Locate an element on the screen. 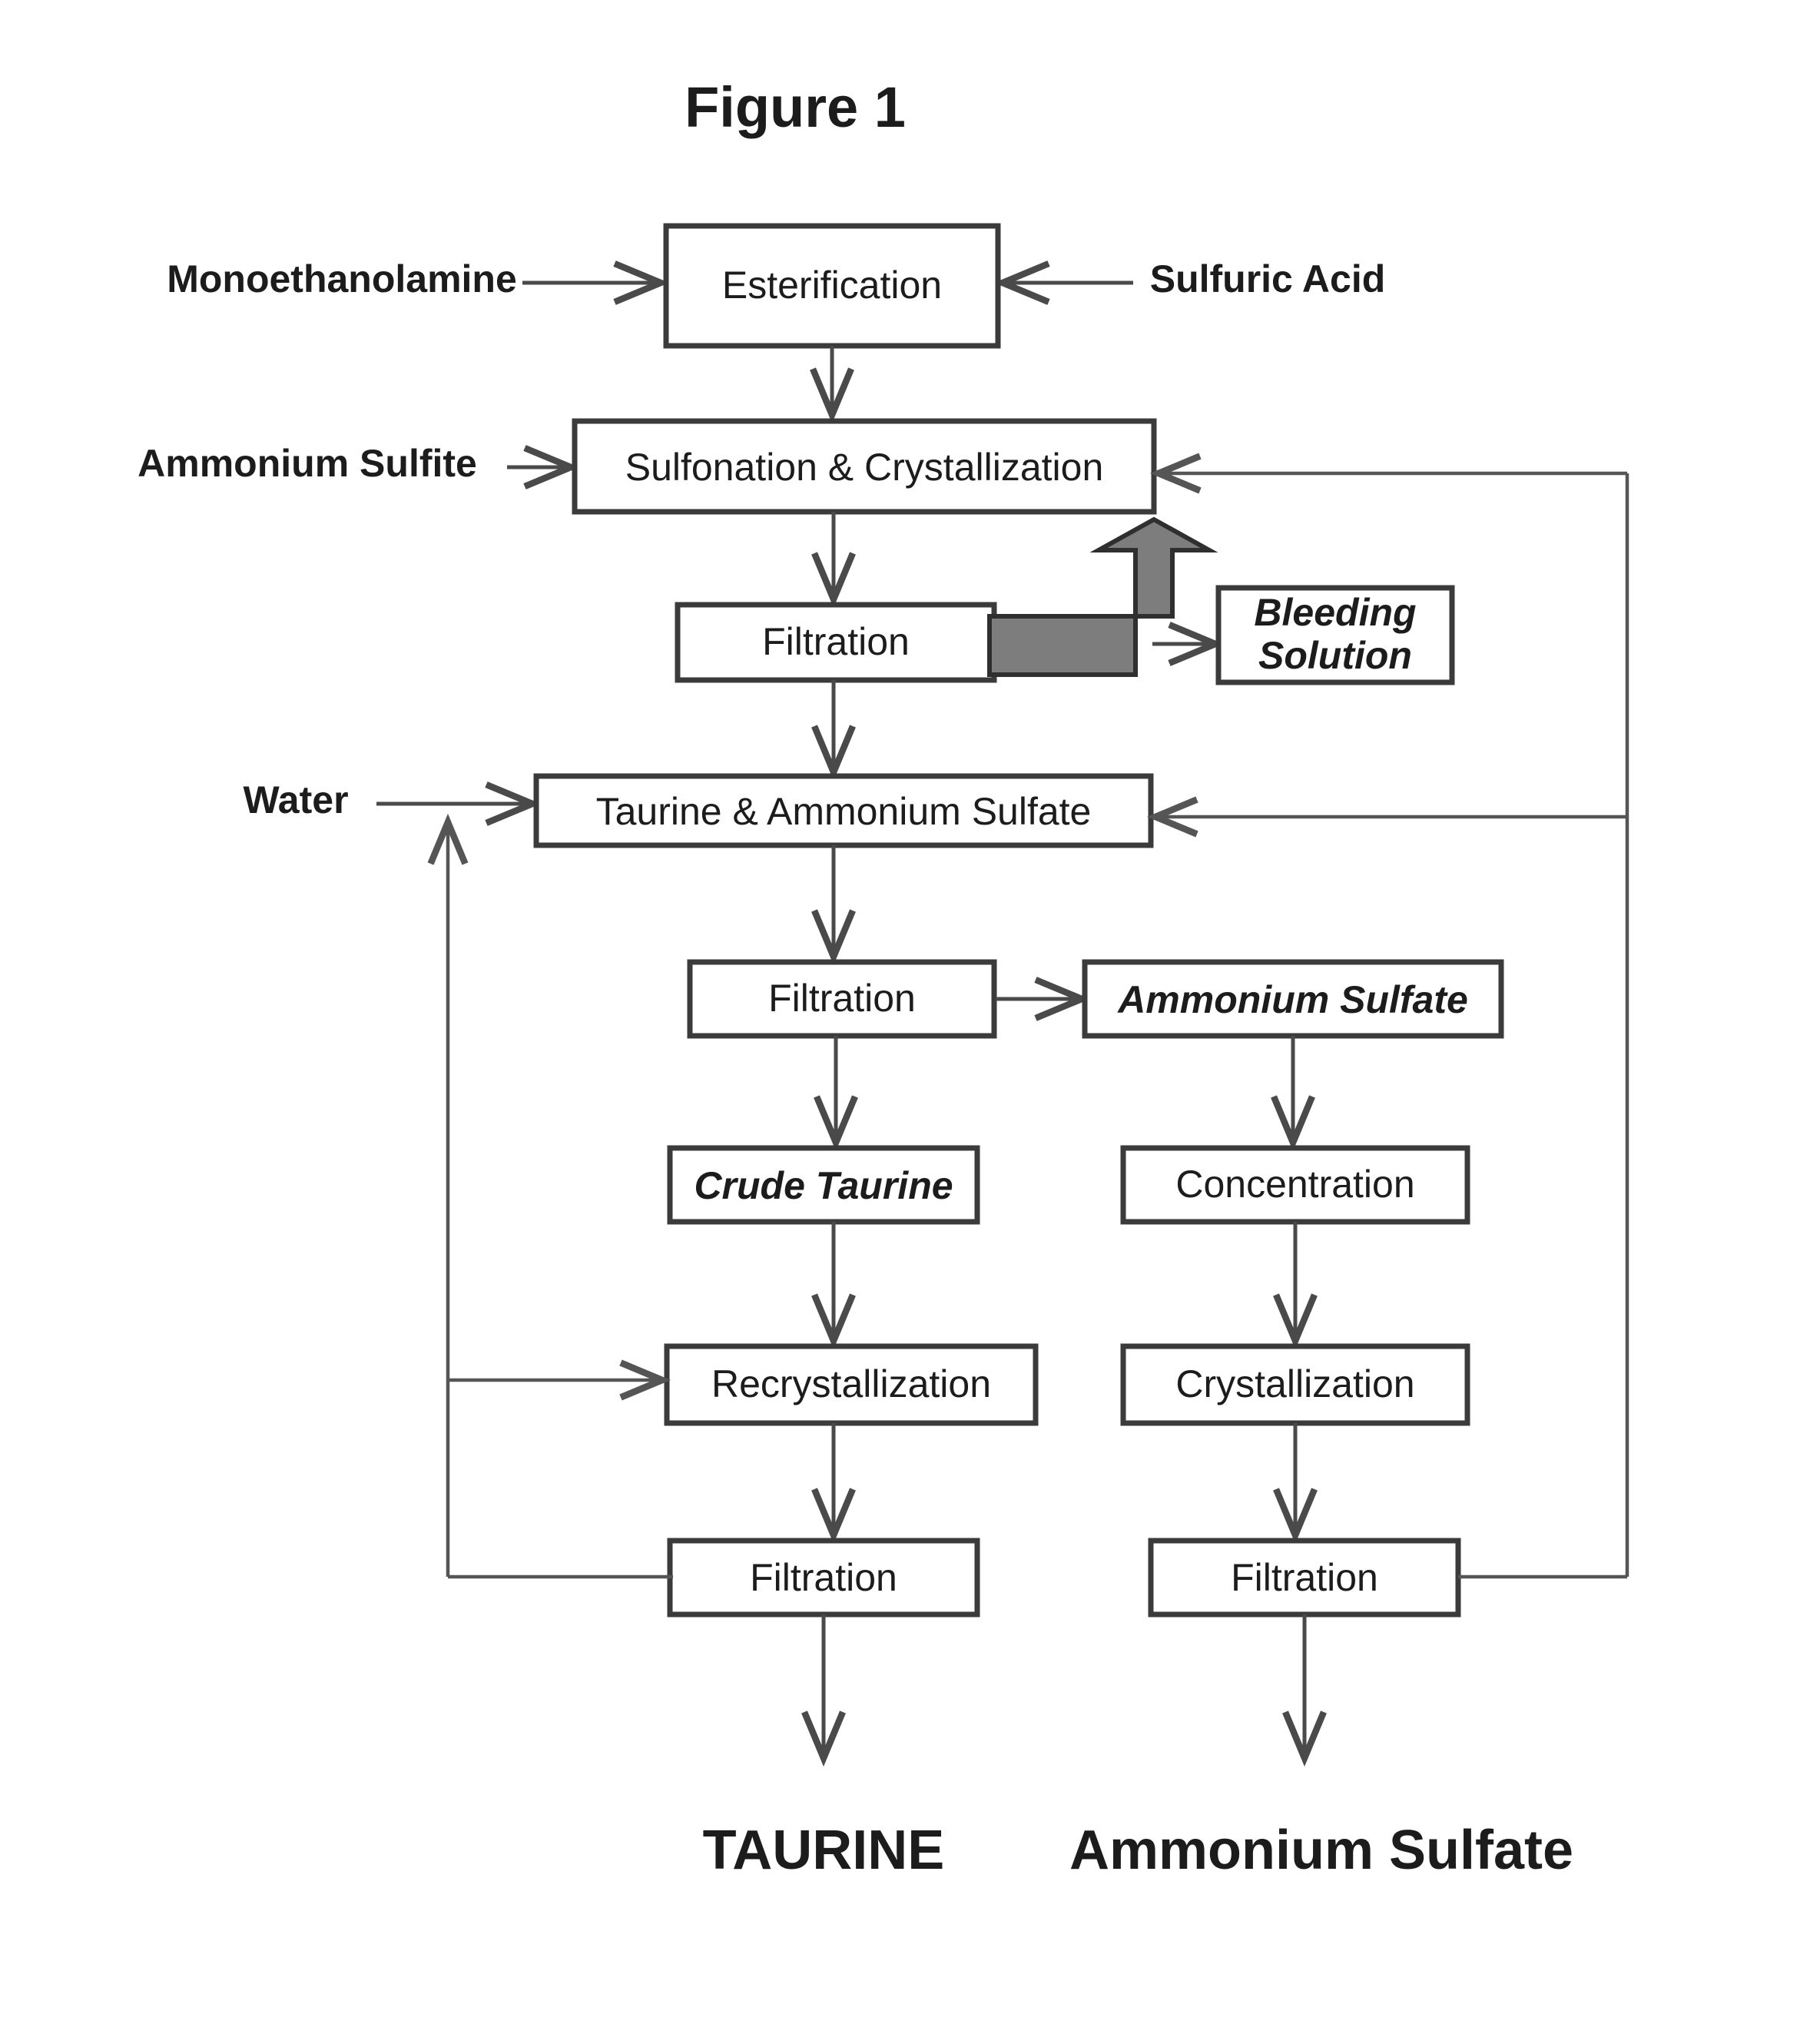  gray-bleed-elbow-arrow is located at coordinates (1102, 596).